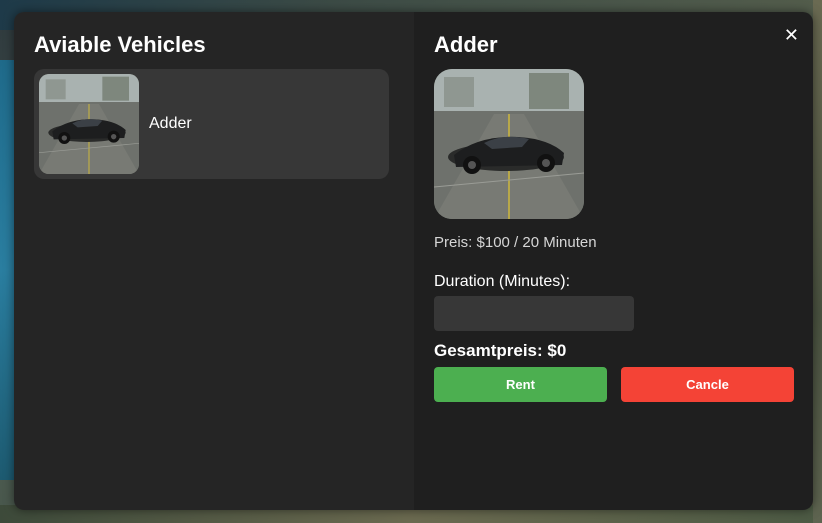 This screenshot has width=822, height=523. I want to click on list-title: Aviable Vehicles, so click(120, 44).